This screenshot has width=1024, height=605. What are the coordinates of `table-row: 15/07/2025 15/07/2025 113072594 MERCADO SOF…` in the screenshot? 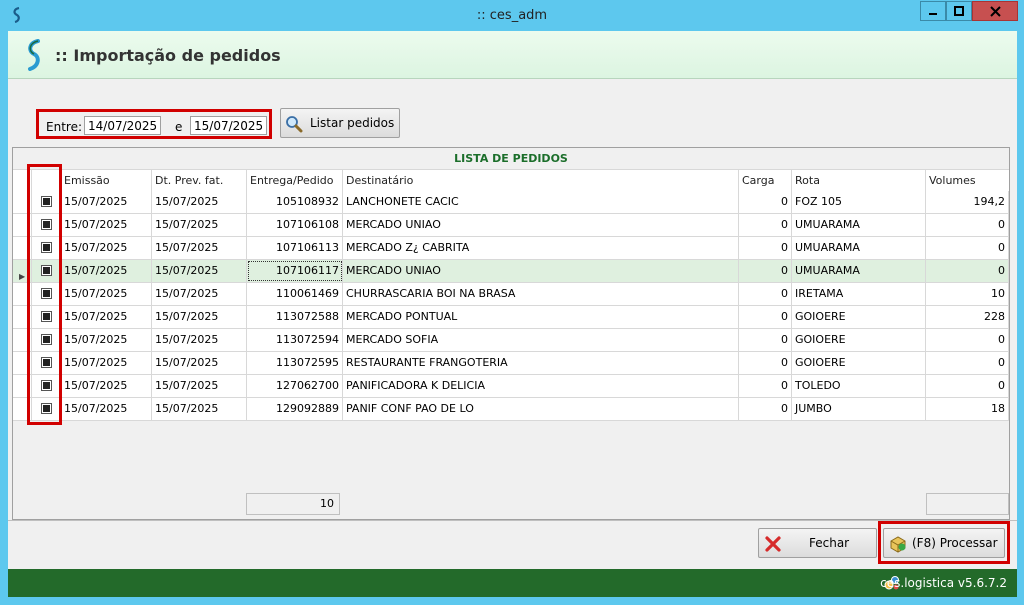 It's located at (511, 340).